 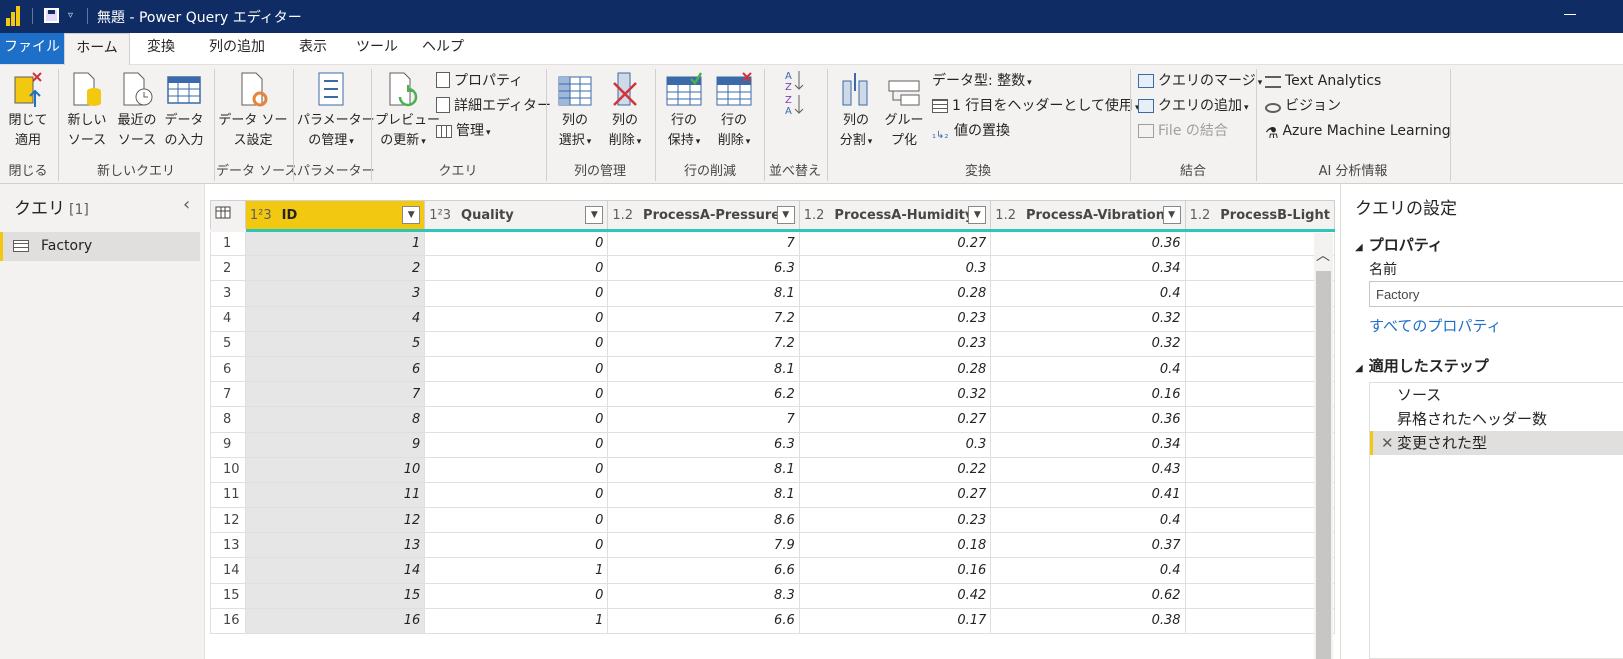 What do you see at coordinates (479, 81) in the screenshot?
I see `properties-button: プロパティ` at bounding box center [479, 81].